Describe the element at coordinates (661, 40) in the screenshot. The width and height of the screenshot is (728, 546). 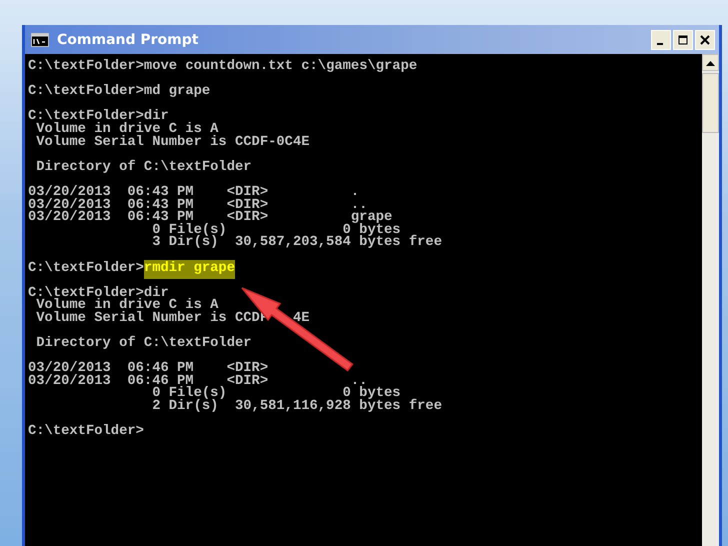
I see `minimize-button` at that location.